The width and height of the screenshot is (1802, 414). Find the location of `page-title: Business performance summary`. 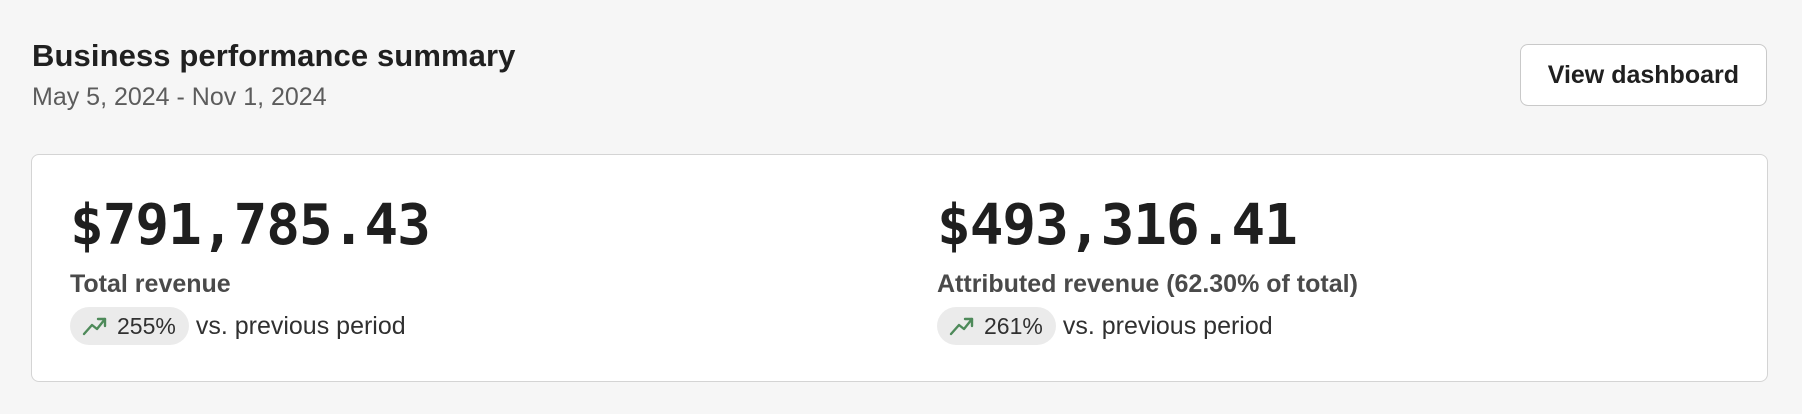

page-title: Business performance summary is located at coordinates (274, 55).